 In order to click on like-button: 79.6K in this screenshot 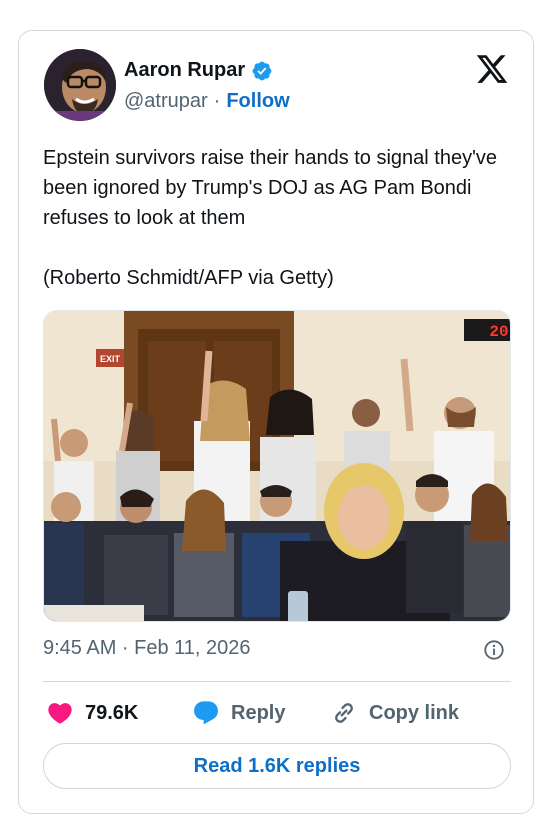, I will do `click(91, 713)`.